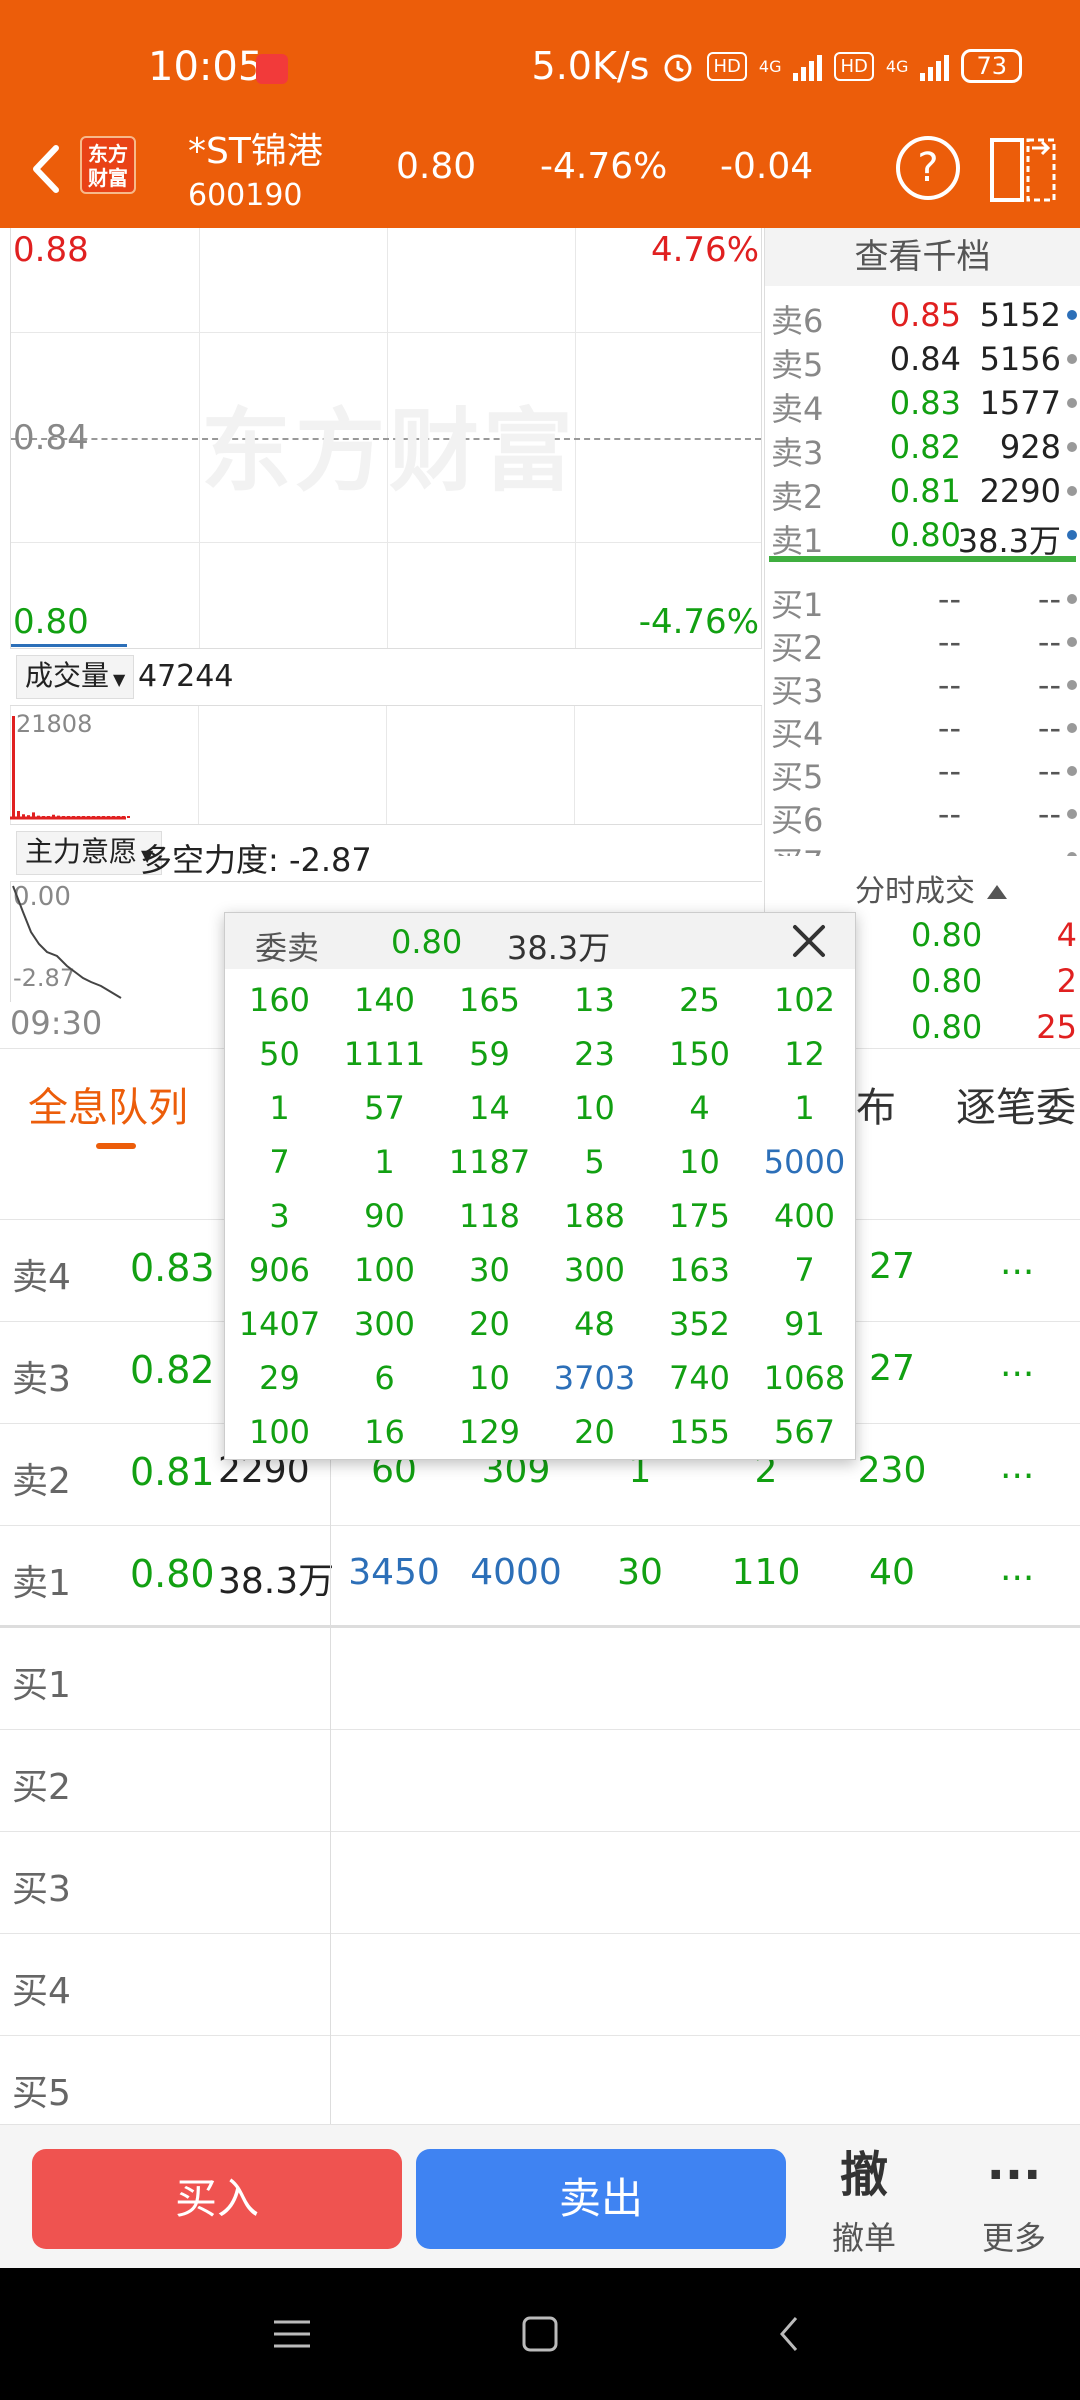 Image resolution: width=1080 pixels, height=2400 pixels. I want to click on hd-badge-2: HD, so click(854, 66).